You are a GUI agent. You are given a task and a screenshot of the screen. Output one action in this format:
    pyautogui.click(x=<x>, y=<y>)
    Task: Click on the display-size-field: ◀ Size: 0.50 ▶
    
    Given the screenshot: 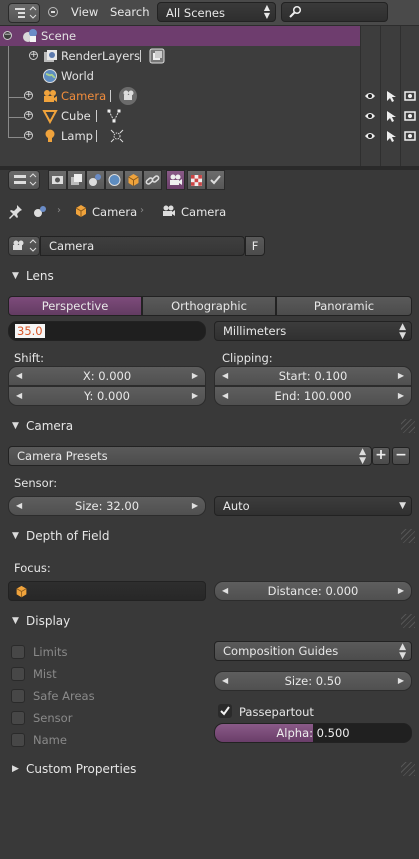 What is the action you would take?
    pyautogui.click(x=313, y=681)
    